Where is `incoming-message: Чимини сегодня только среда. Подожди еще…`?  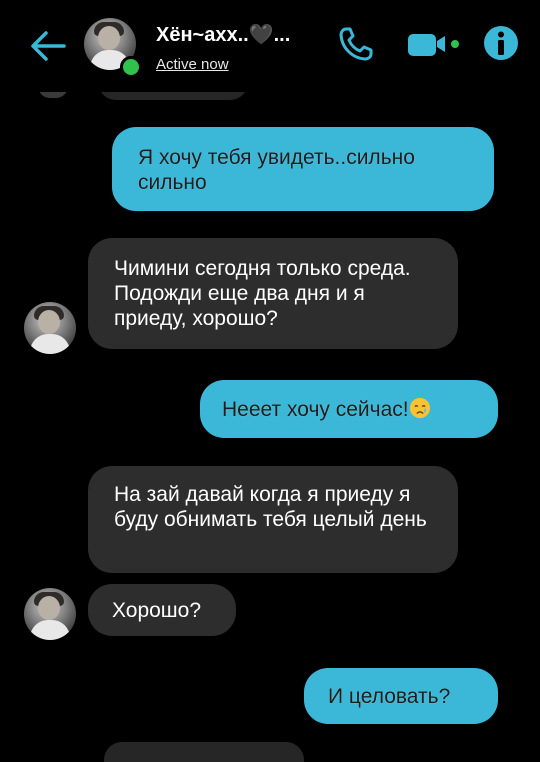 incoming-message: Чимини сегодня только среда. Подожди еще… is located at coordinates (273, 293).